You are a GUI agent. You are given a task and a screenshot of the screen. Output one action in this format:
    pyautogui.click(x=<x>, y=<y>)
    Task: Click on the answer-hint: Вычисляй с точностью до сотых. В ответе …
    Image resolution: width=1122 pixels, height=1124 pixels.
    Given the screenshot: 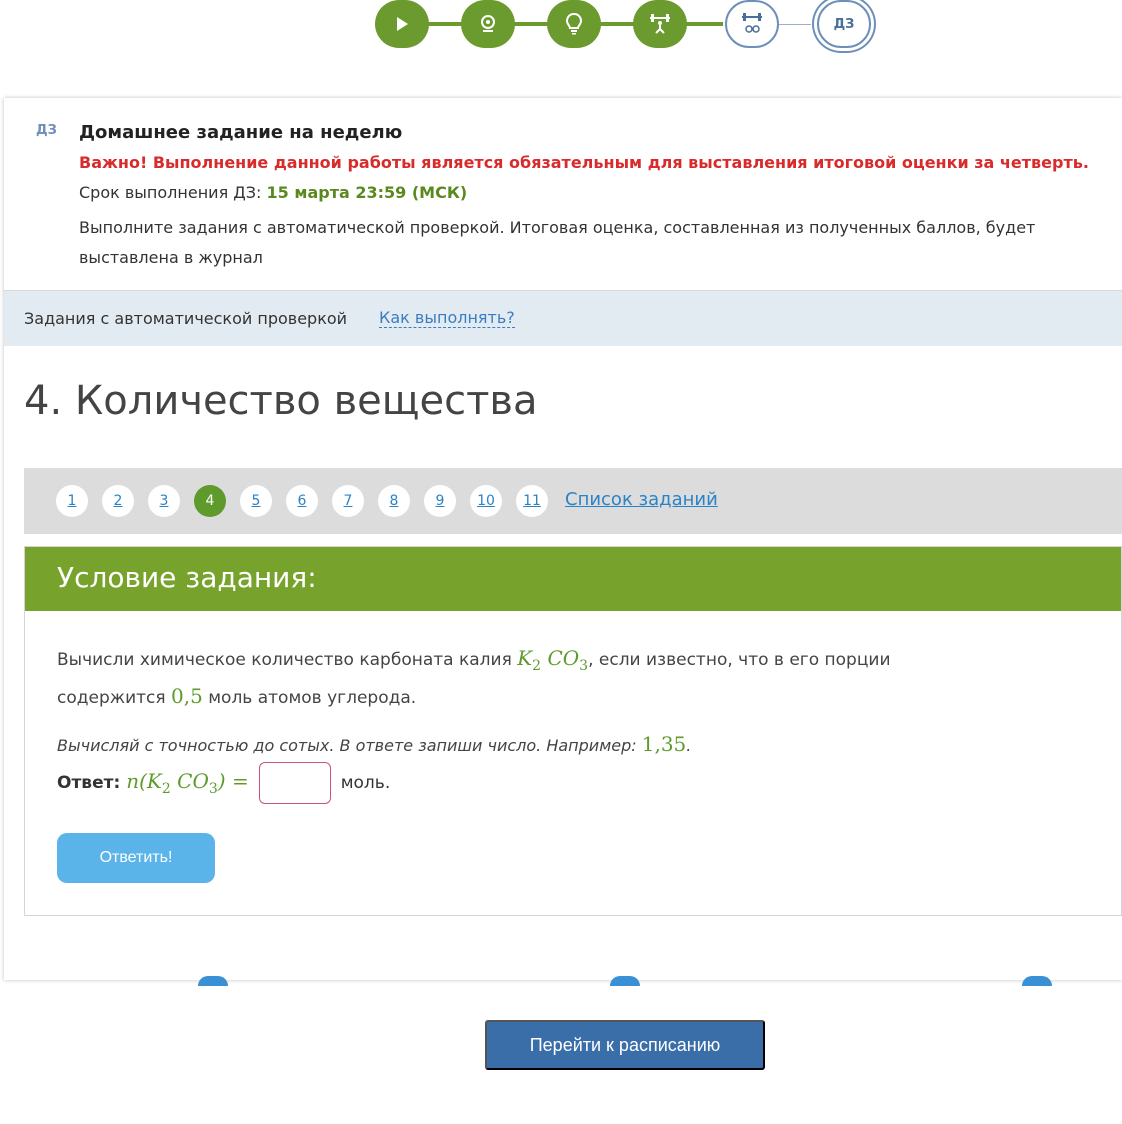 What is the action you would take?
    pyautogui.click(x=374, y=744)
    